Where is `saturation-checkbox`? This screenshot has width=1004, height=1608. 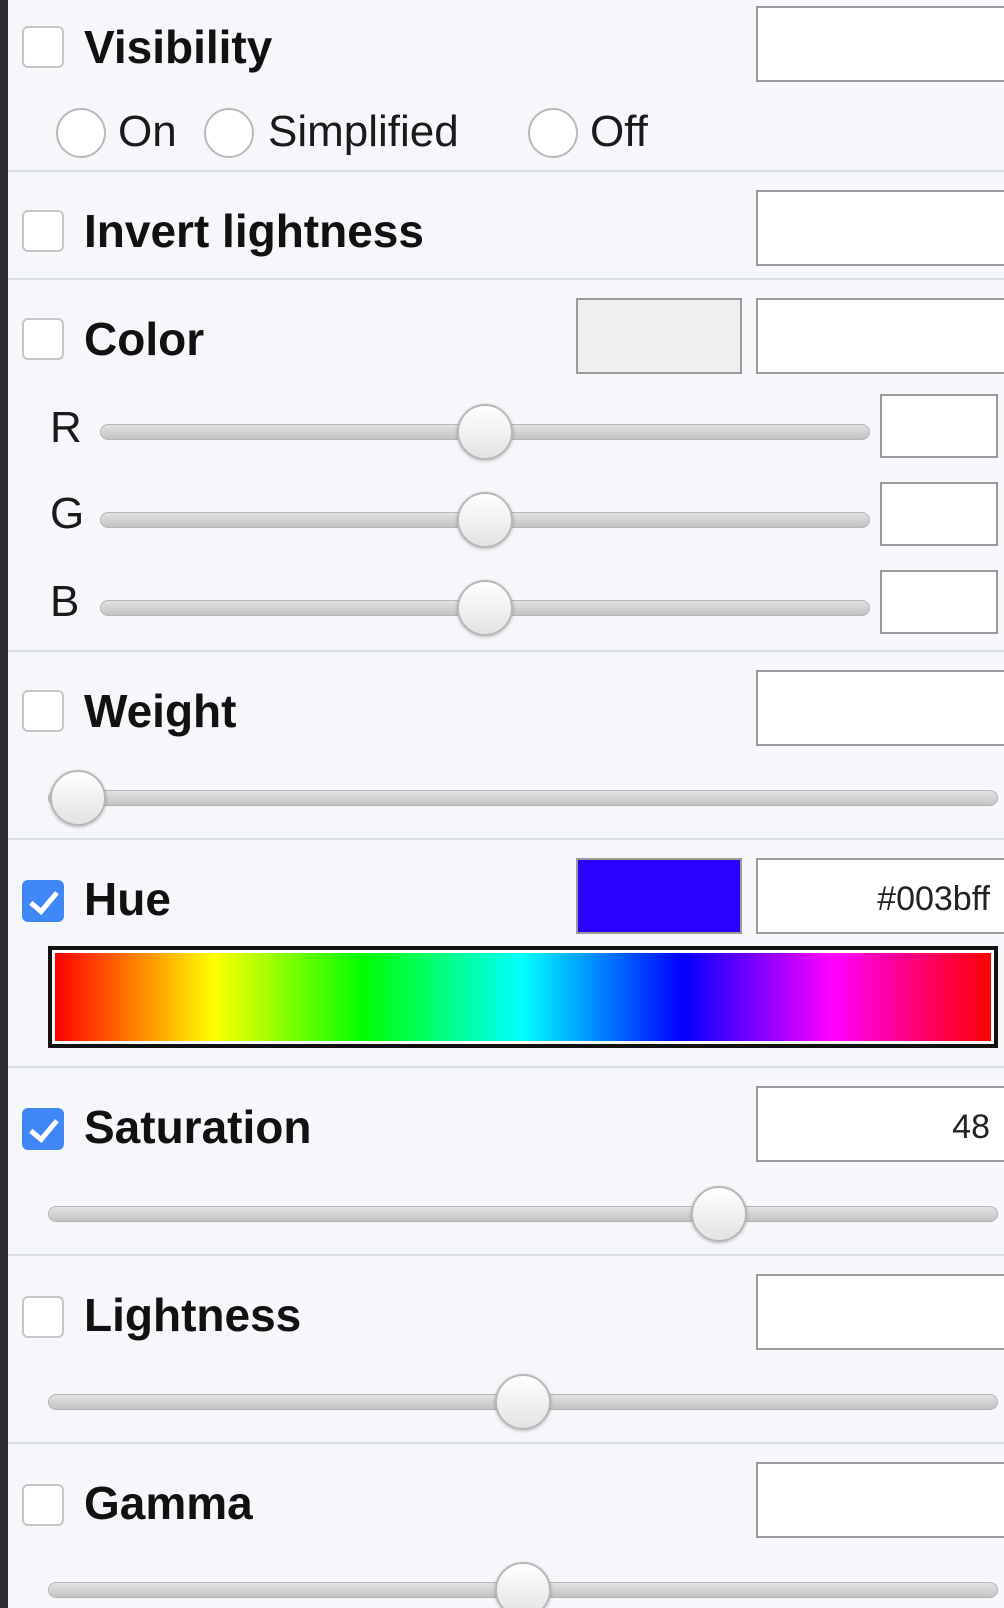 saturation-checkbox is located at coordinates (43, 1129).